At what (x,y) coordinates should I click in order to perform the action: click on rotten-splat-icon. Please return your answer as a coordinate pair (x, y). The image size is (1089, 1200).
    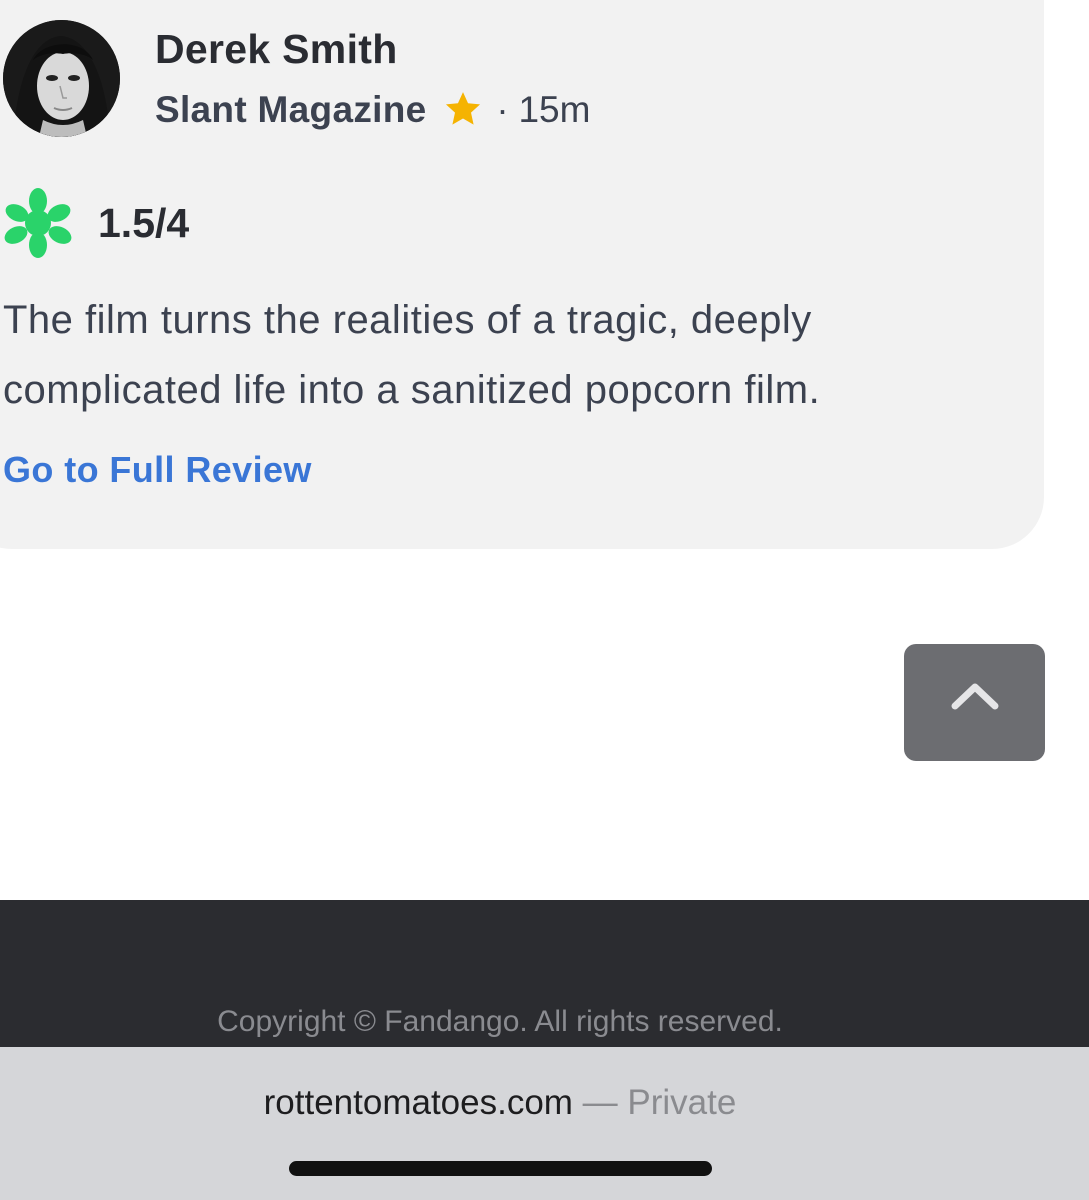
    Looking at the image, I should click on (38, 223).